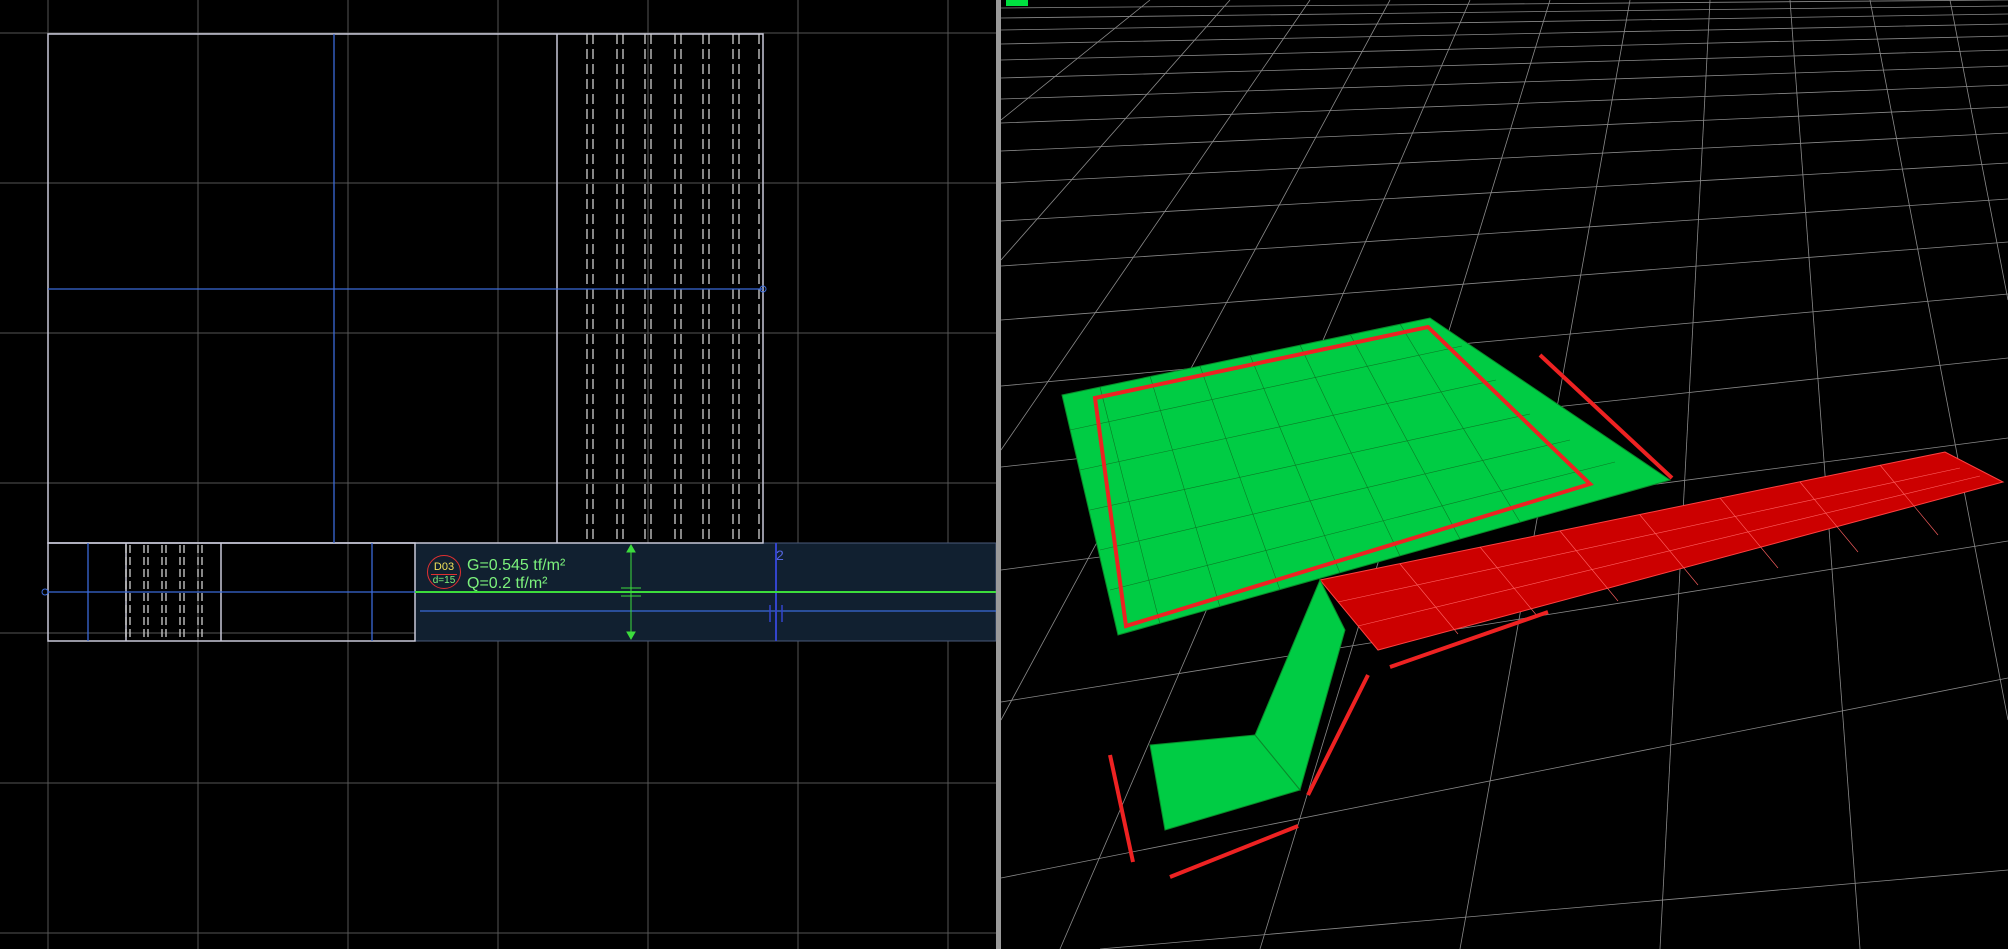 This screenshot has height=949, width=2008. What do you see at coordinates (780, 555) in the screenshot?
I see `axis-number-label: 2` at bounding box center [780, 555].